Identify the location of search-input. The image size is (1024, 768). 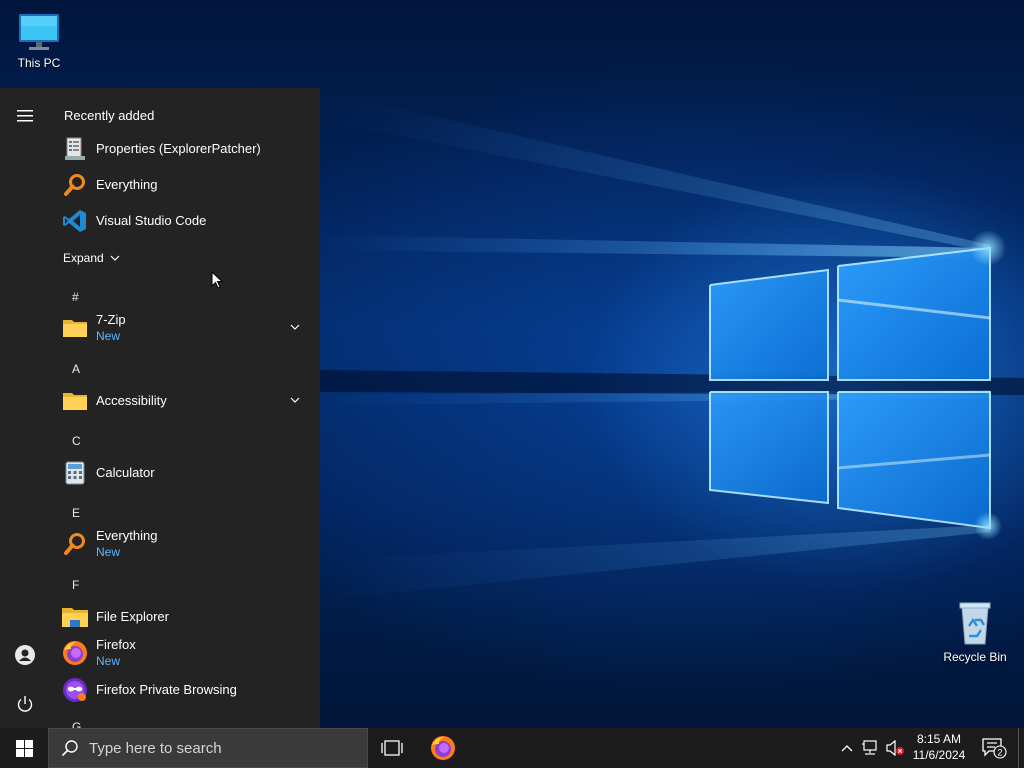
(219, 748).